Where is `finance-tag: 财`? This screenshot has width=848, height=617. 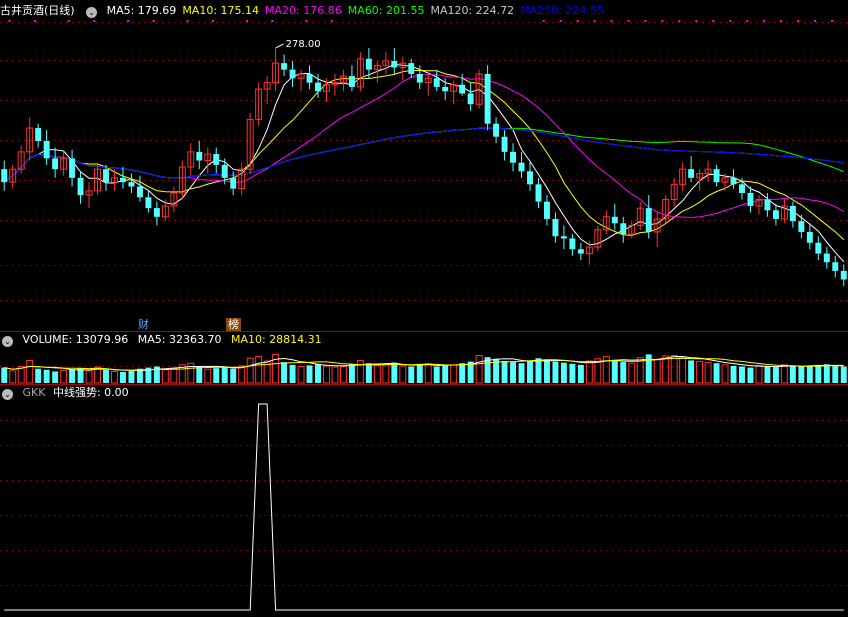
finance-tag: 财 is located at coordinates (143, 324).